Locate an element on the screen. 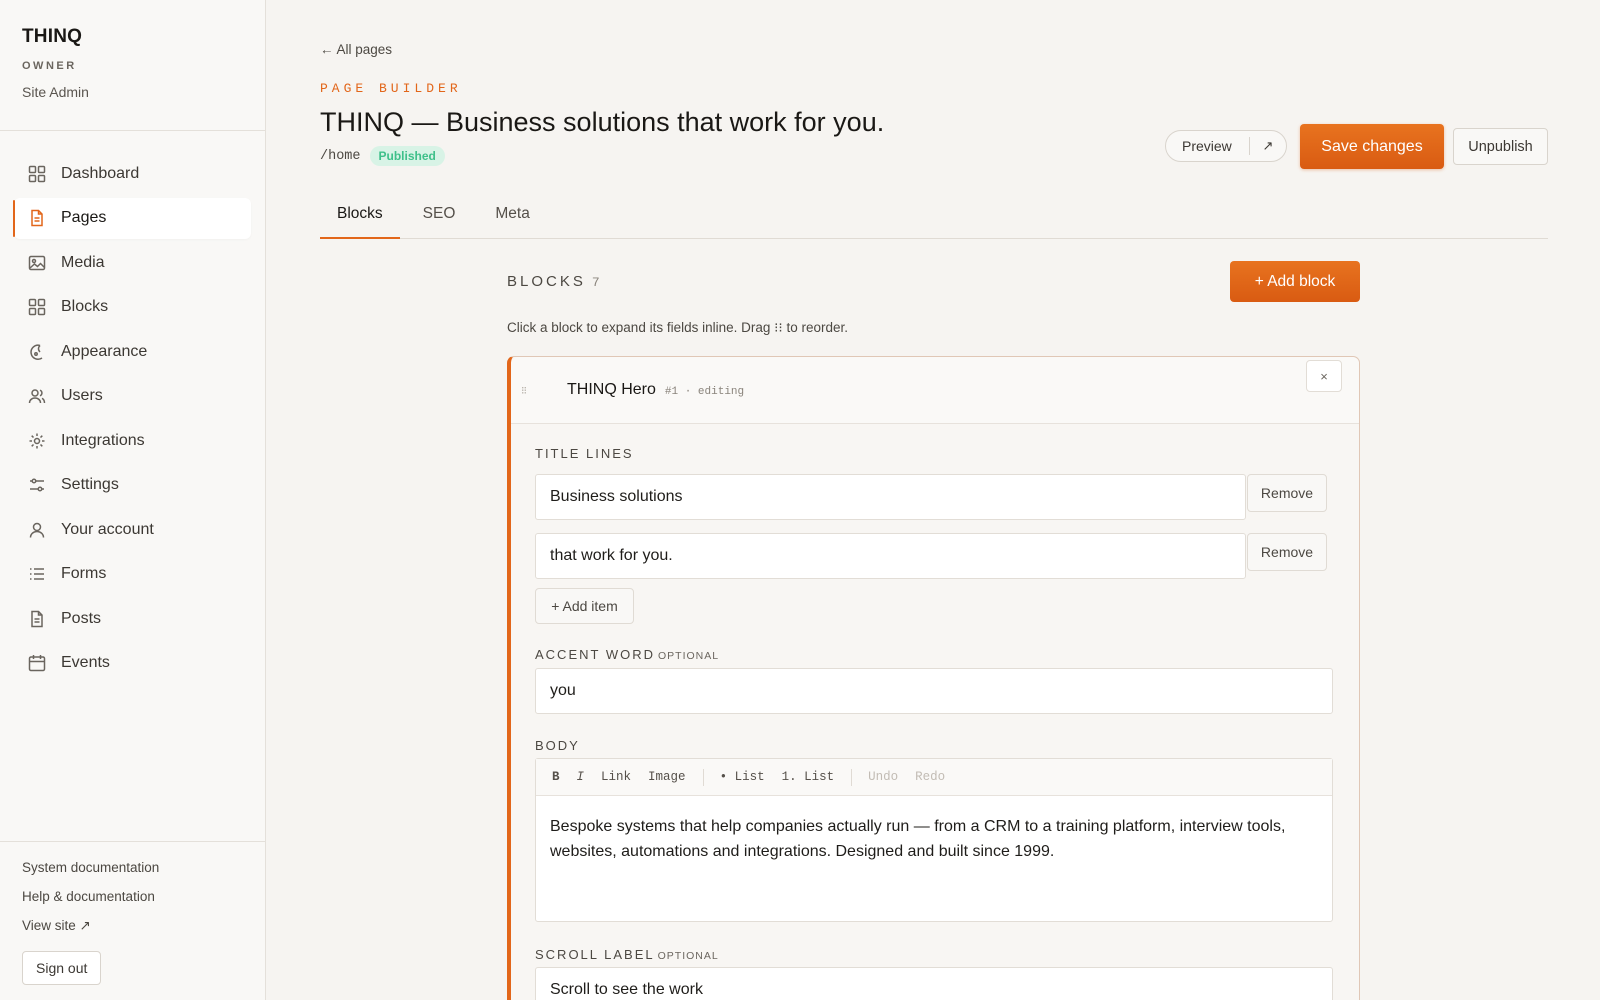  image-button: Image is located at coordinates (667, 777).